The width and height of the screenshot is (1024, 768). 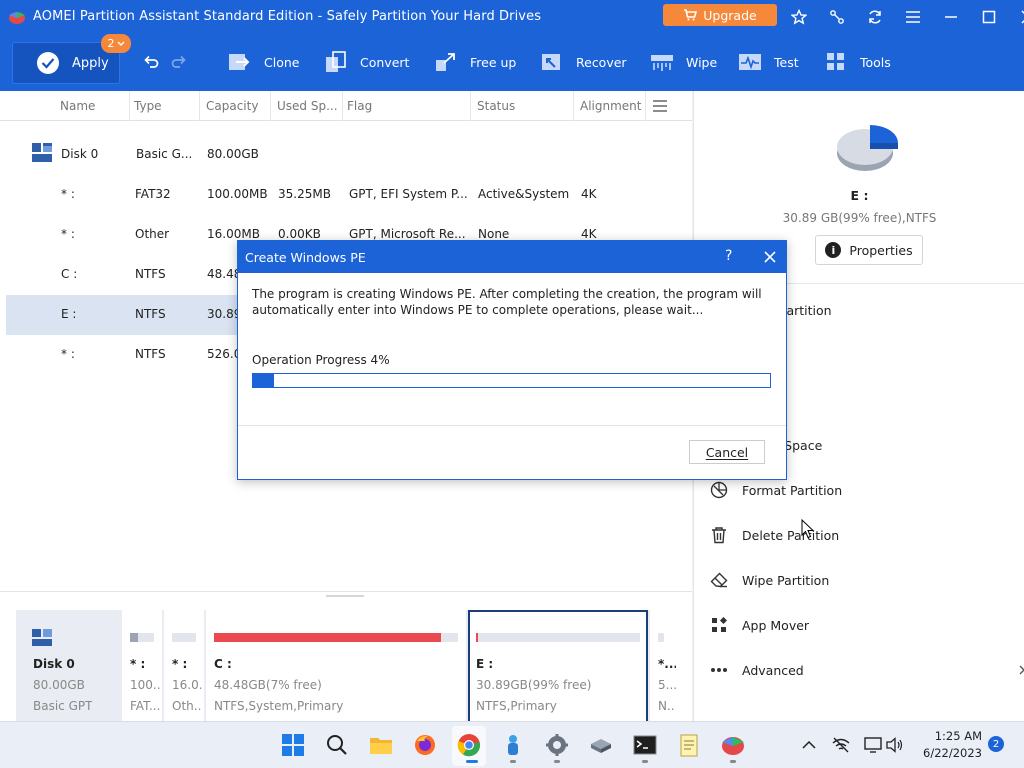 I want to click on cell-capacity: 80.00GB, so click(x=233, y=154).